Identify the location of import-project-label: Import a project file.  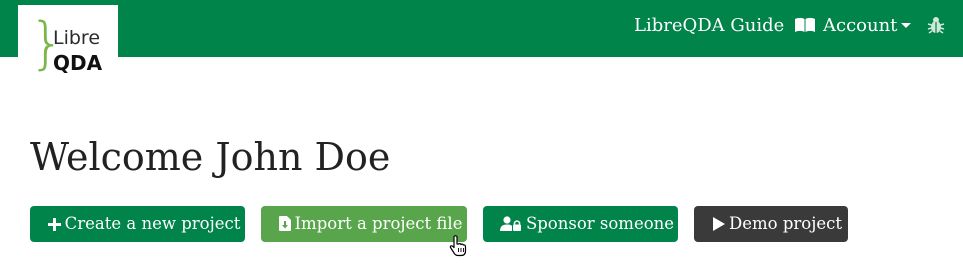
(378, 223).